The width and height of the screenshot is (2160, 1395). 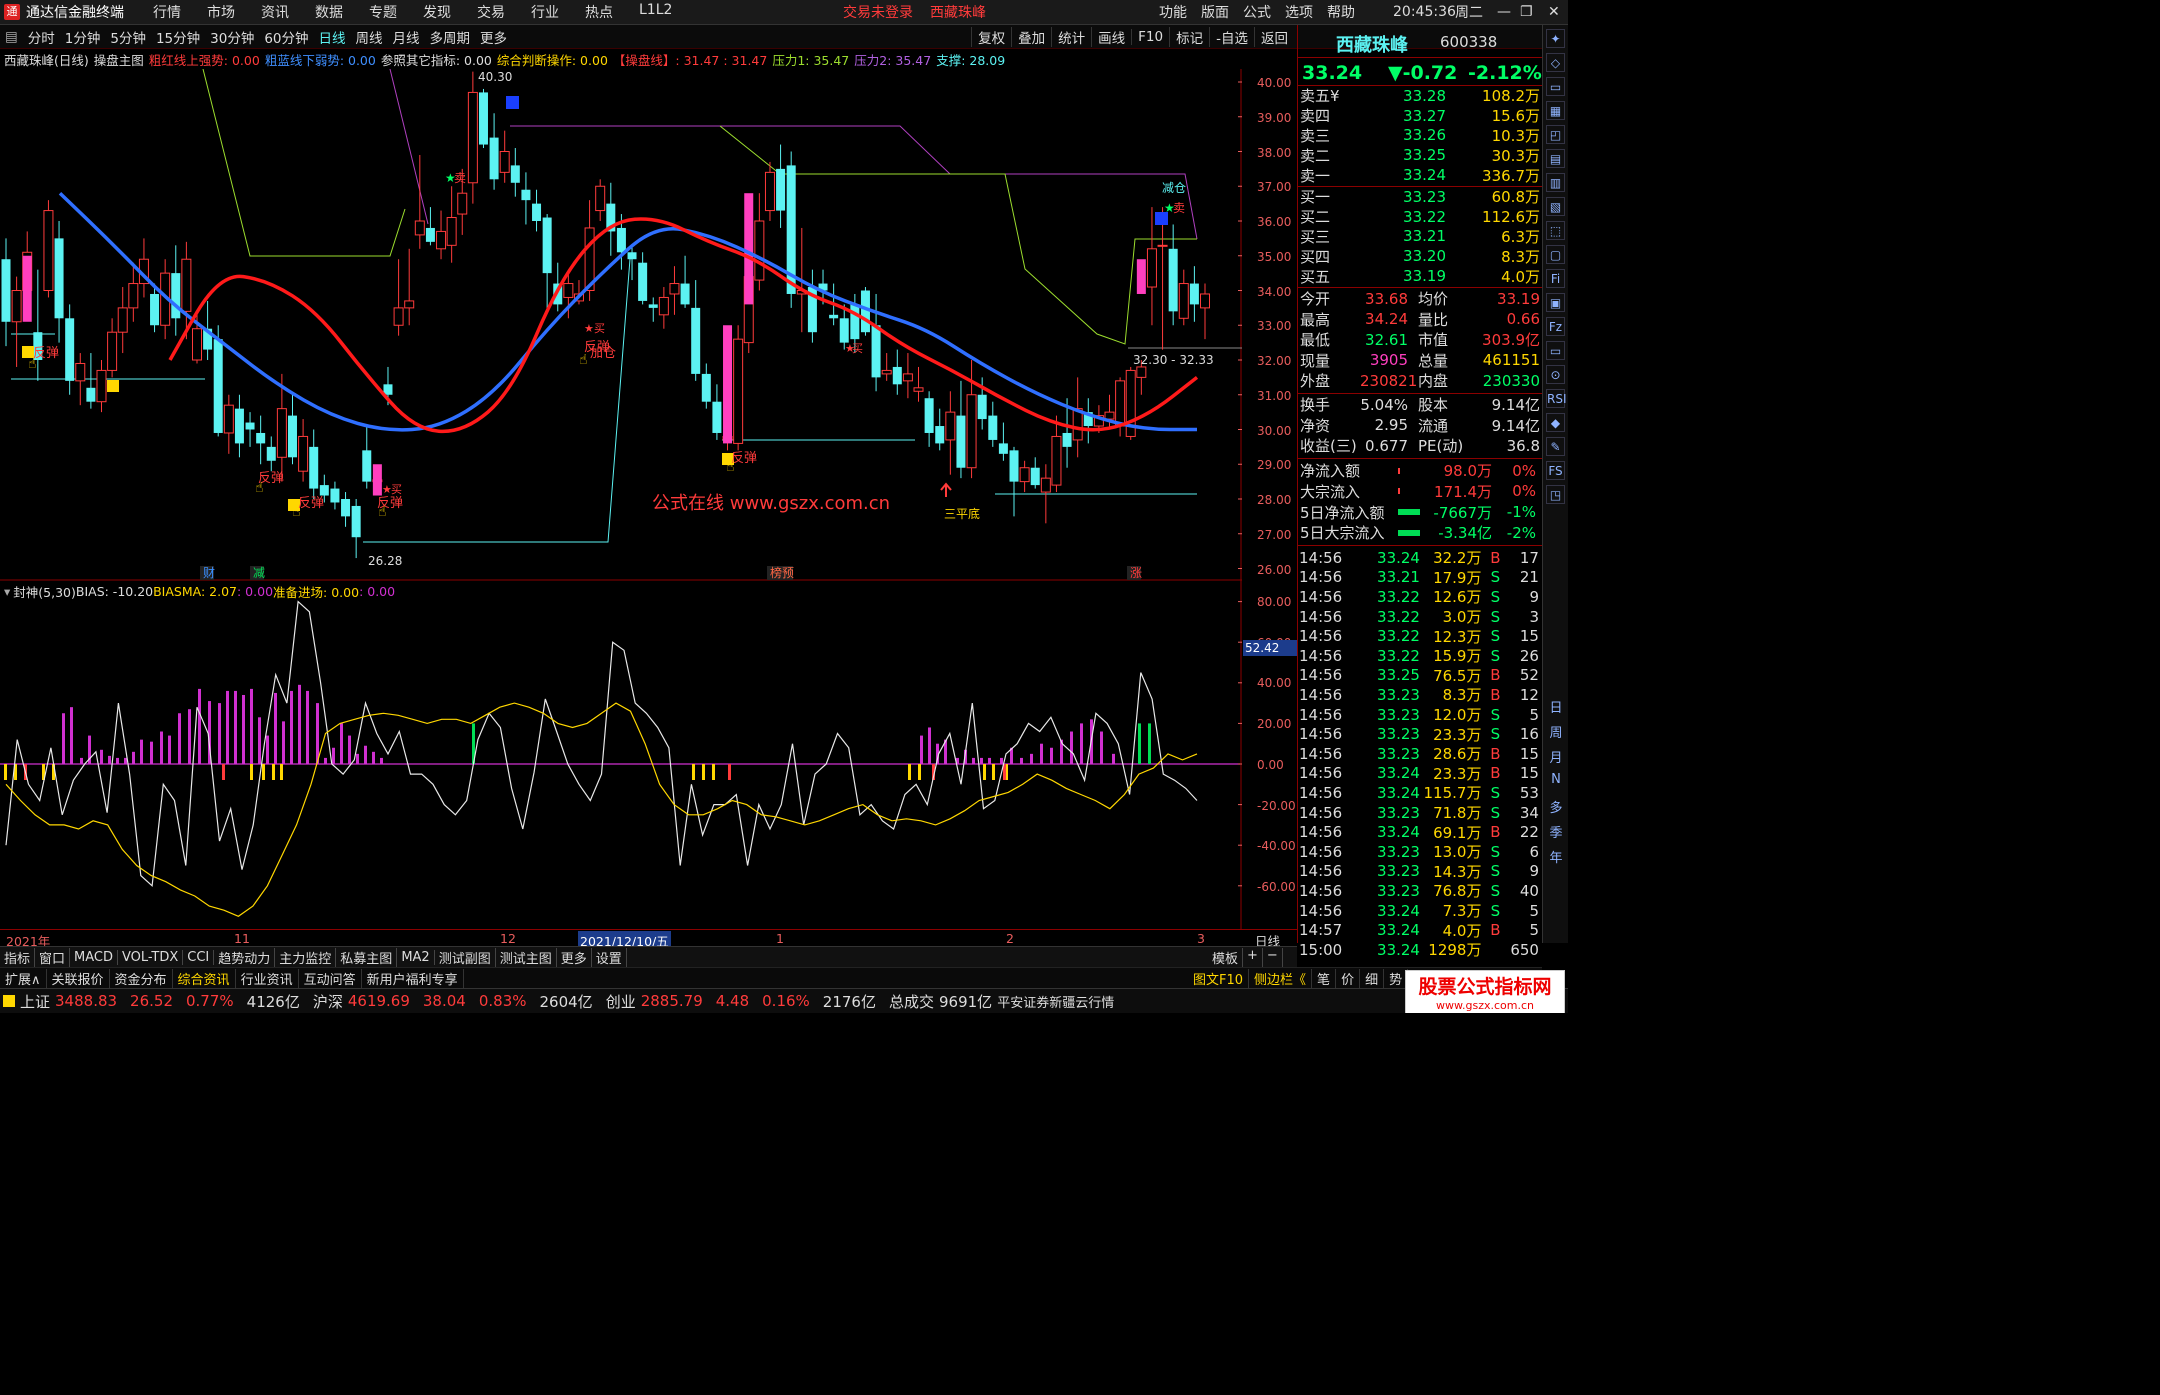 What do you see at coordinates (1433, 136) in the screenshot?
I see `ask-row: 卖三 33.26 10.3万` at bounding box center [1433, 136].